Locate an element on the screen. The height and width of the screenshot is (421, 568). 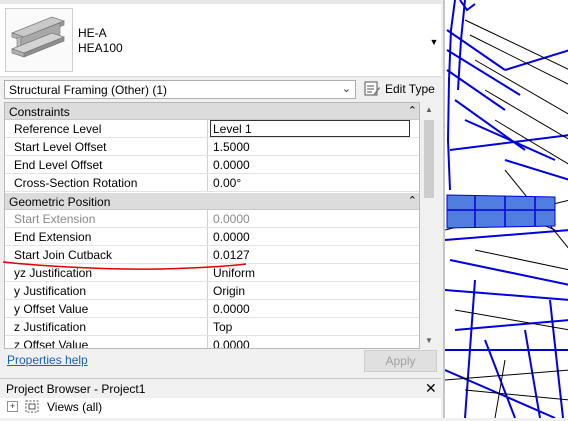
close-icon: ✕ is located at coordinates (431, 388).